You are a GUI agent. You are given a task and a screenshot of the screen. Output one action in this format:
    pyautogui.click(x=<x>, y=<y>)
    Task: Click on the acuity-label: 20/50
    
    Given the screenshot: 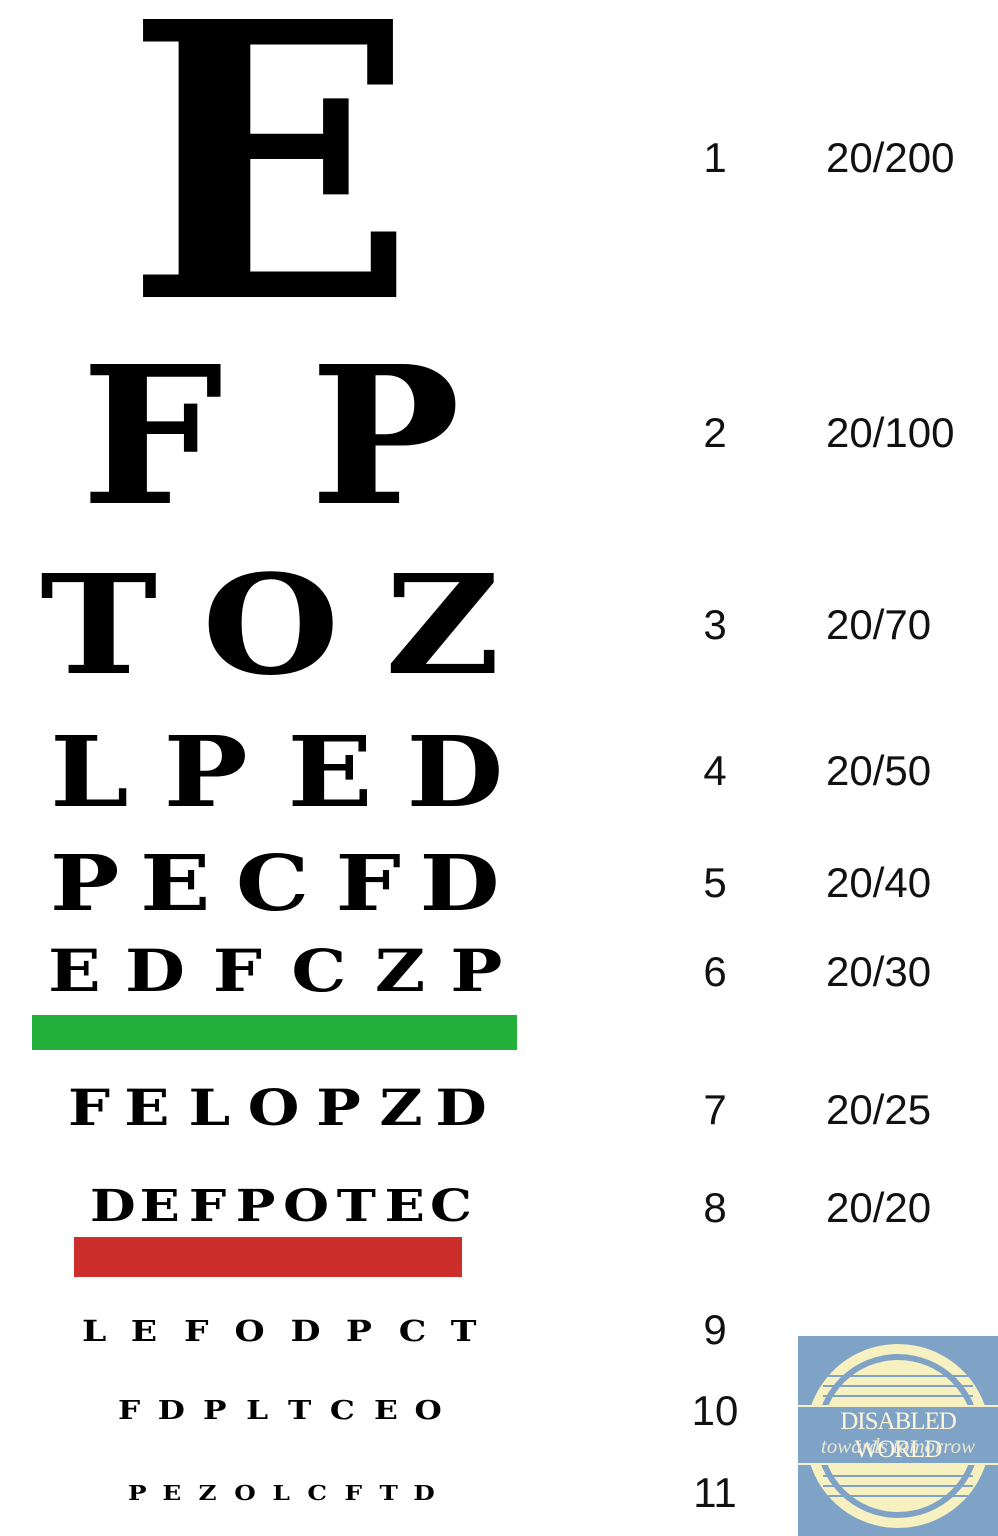 What is the action you would take?
    pyautogui.click(x=879, y=770)
    